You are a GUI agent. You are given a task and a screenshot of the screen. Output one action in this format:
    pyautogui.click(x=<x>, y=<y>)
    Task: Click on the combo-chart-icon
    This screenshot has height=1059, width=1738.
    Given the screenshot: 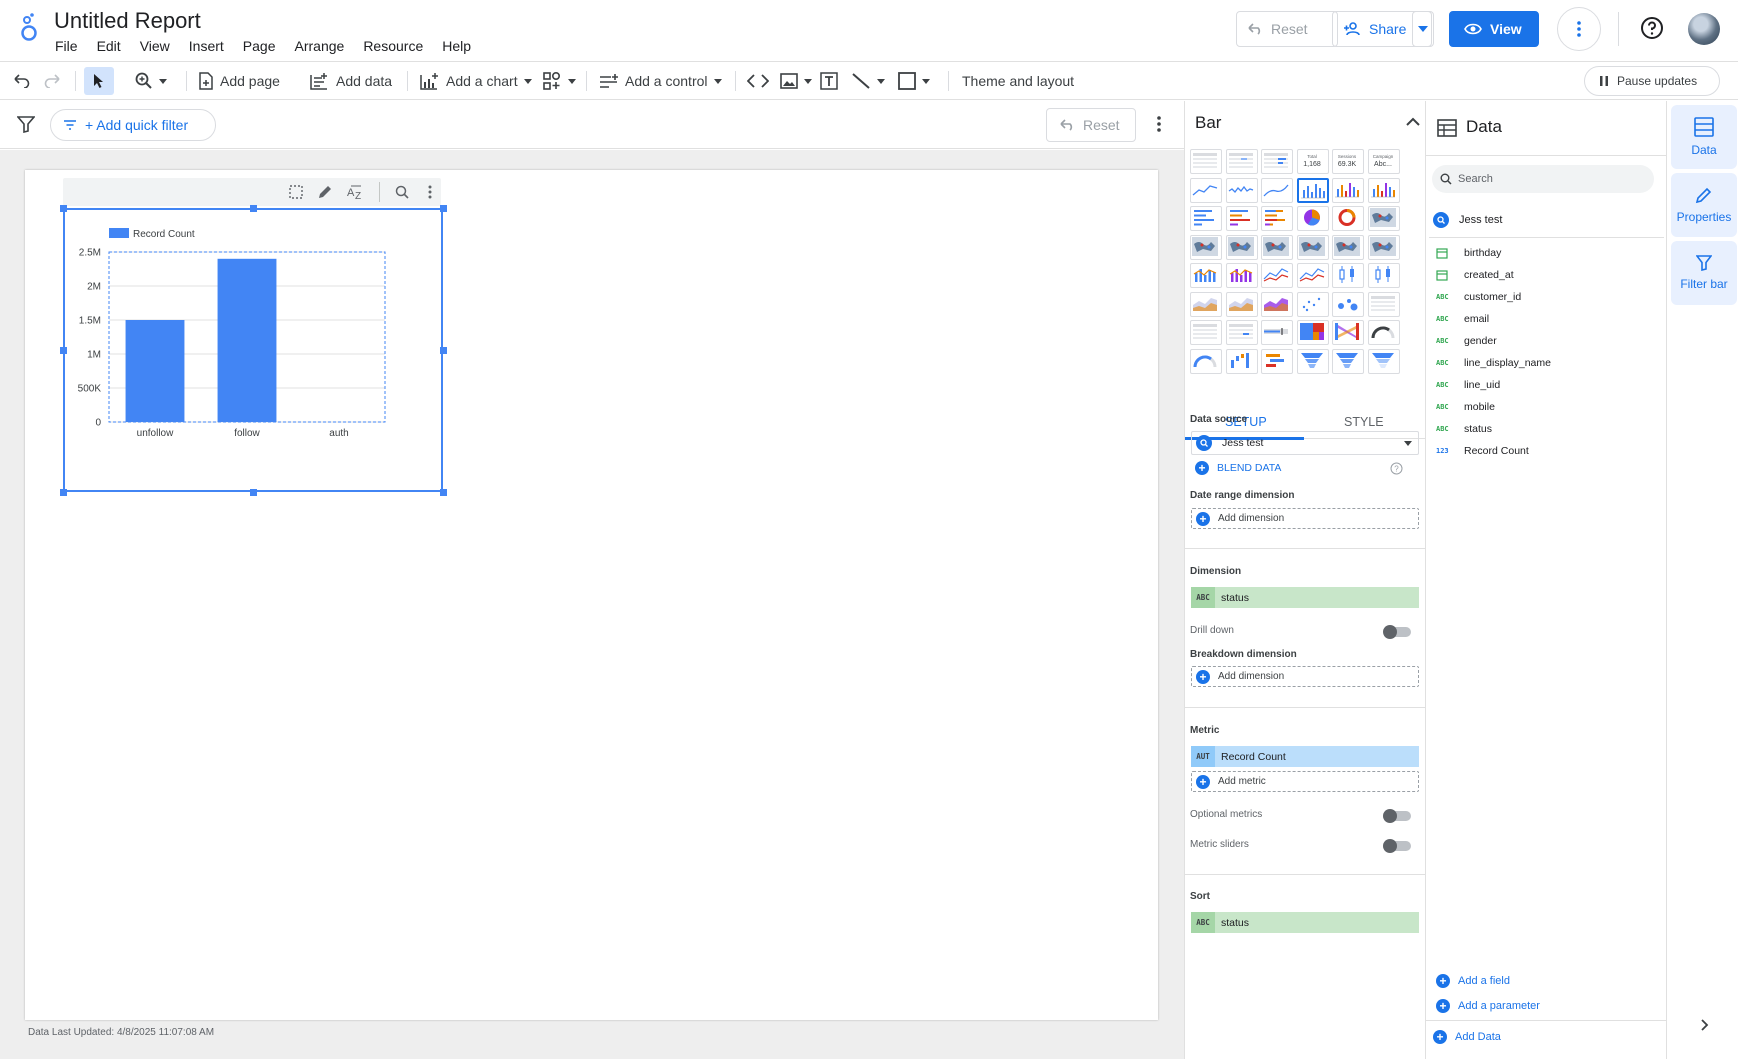 What is the action you would take?
    pyautogui.click(x=1206, y=275)
    